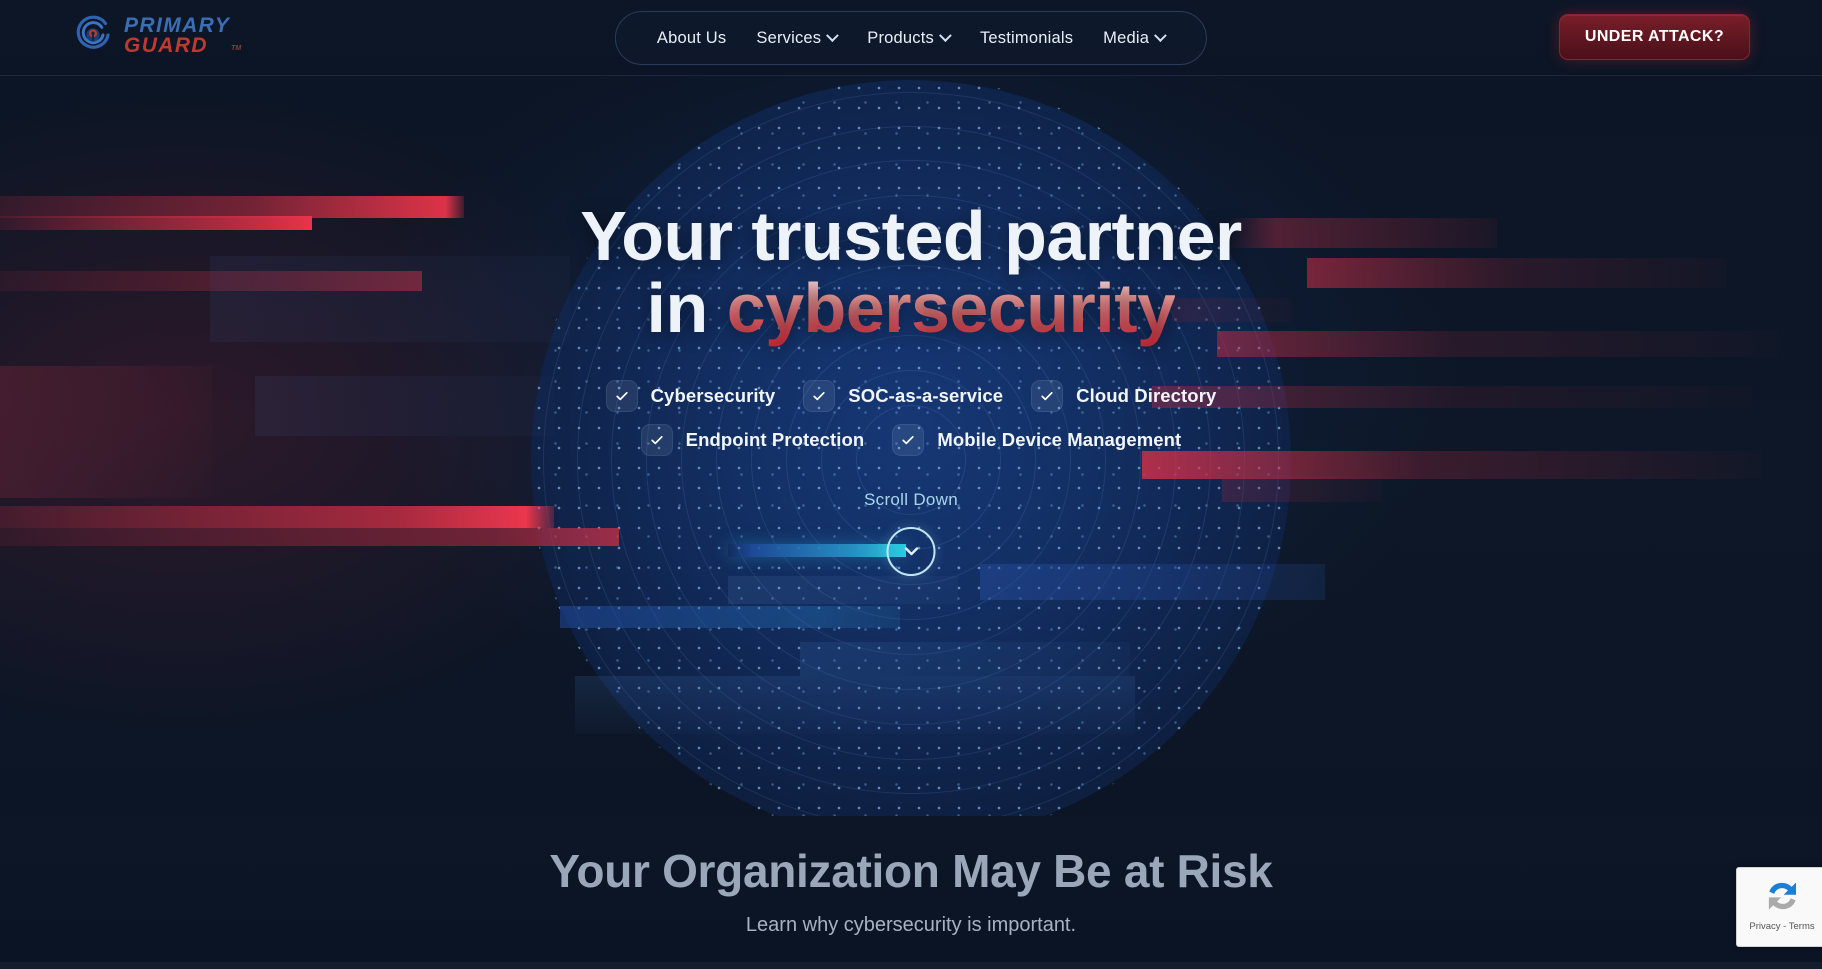 Image resolution: width=1822 pixels, height=969 pixels. What do you see at coordinates (1146, 396) in the screenshot?
I see `feature-label: Cloud Directory` at bounding box center [1146, 396].